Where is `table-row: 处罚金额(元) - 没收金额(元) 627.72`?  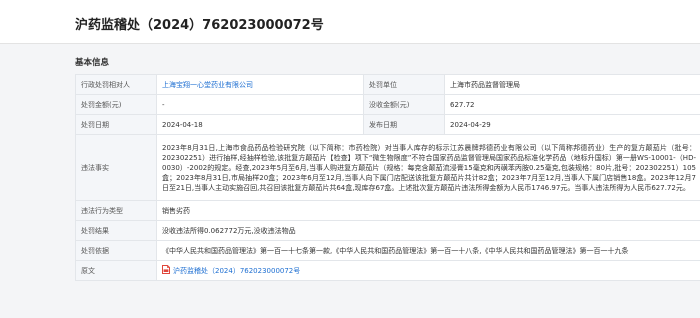 table-row: 处罚金额(元) - 没收金额(元) 627.72 is located at coordinates (387, 104).